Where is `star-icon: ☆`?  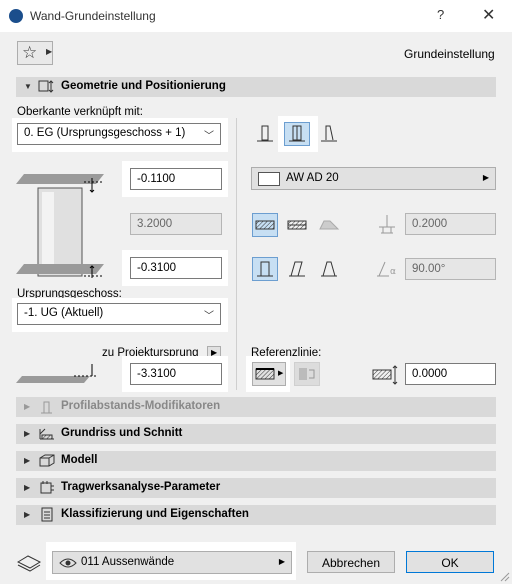 star-icon: ☆ is located at coordinates (30, 52).